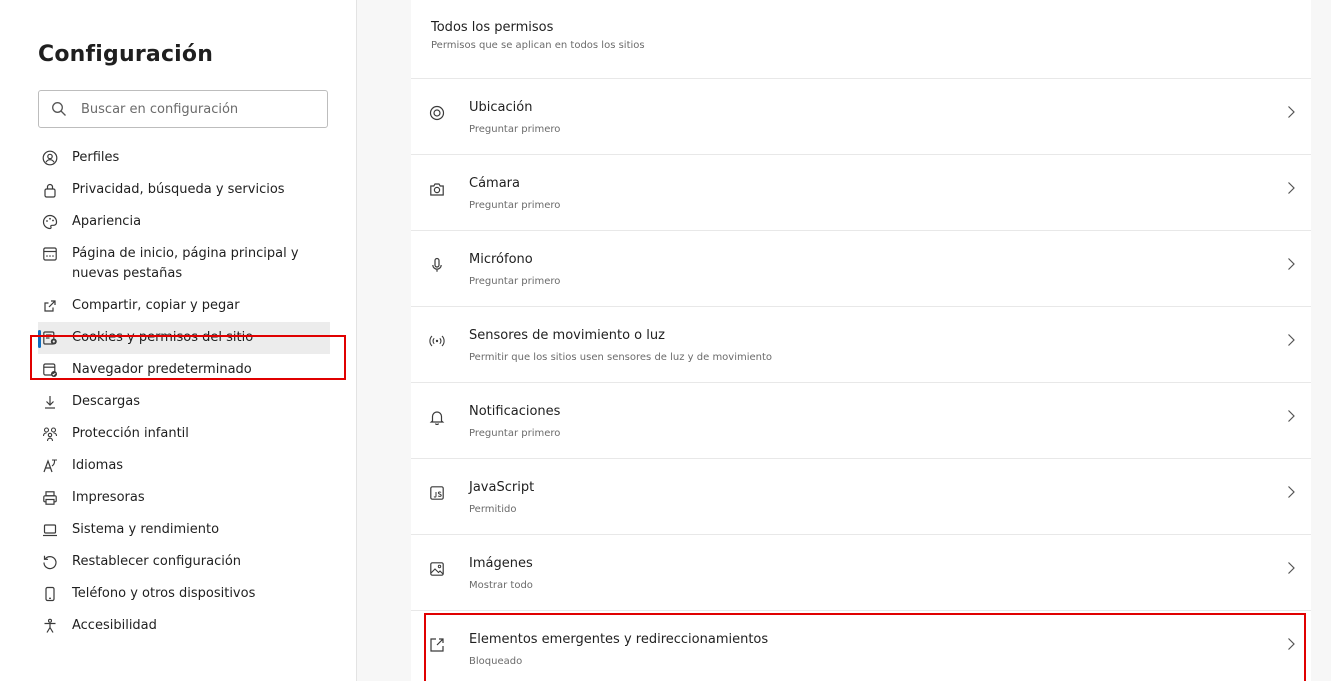 The image size is (1331, 681). I want to click on permission-row-camara: Cámara Preguntar primero, so click(861, 192).